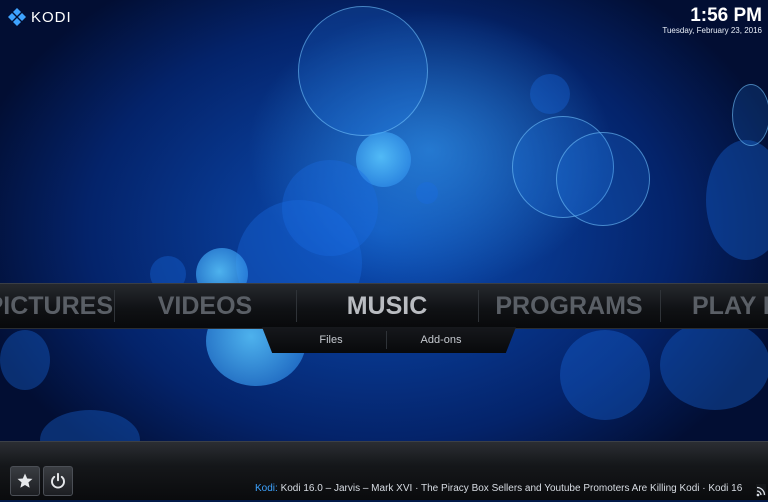  Describe the element at coordinates (761, 490) in the screenshot. I see `rss-icon` at that location.